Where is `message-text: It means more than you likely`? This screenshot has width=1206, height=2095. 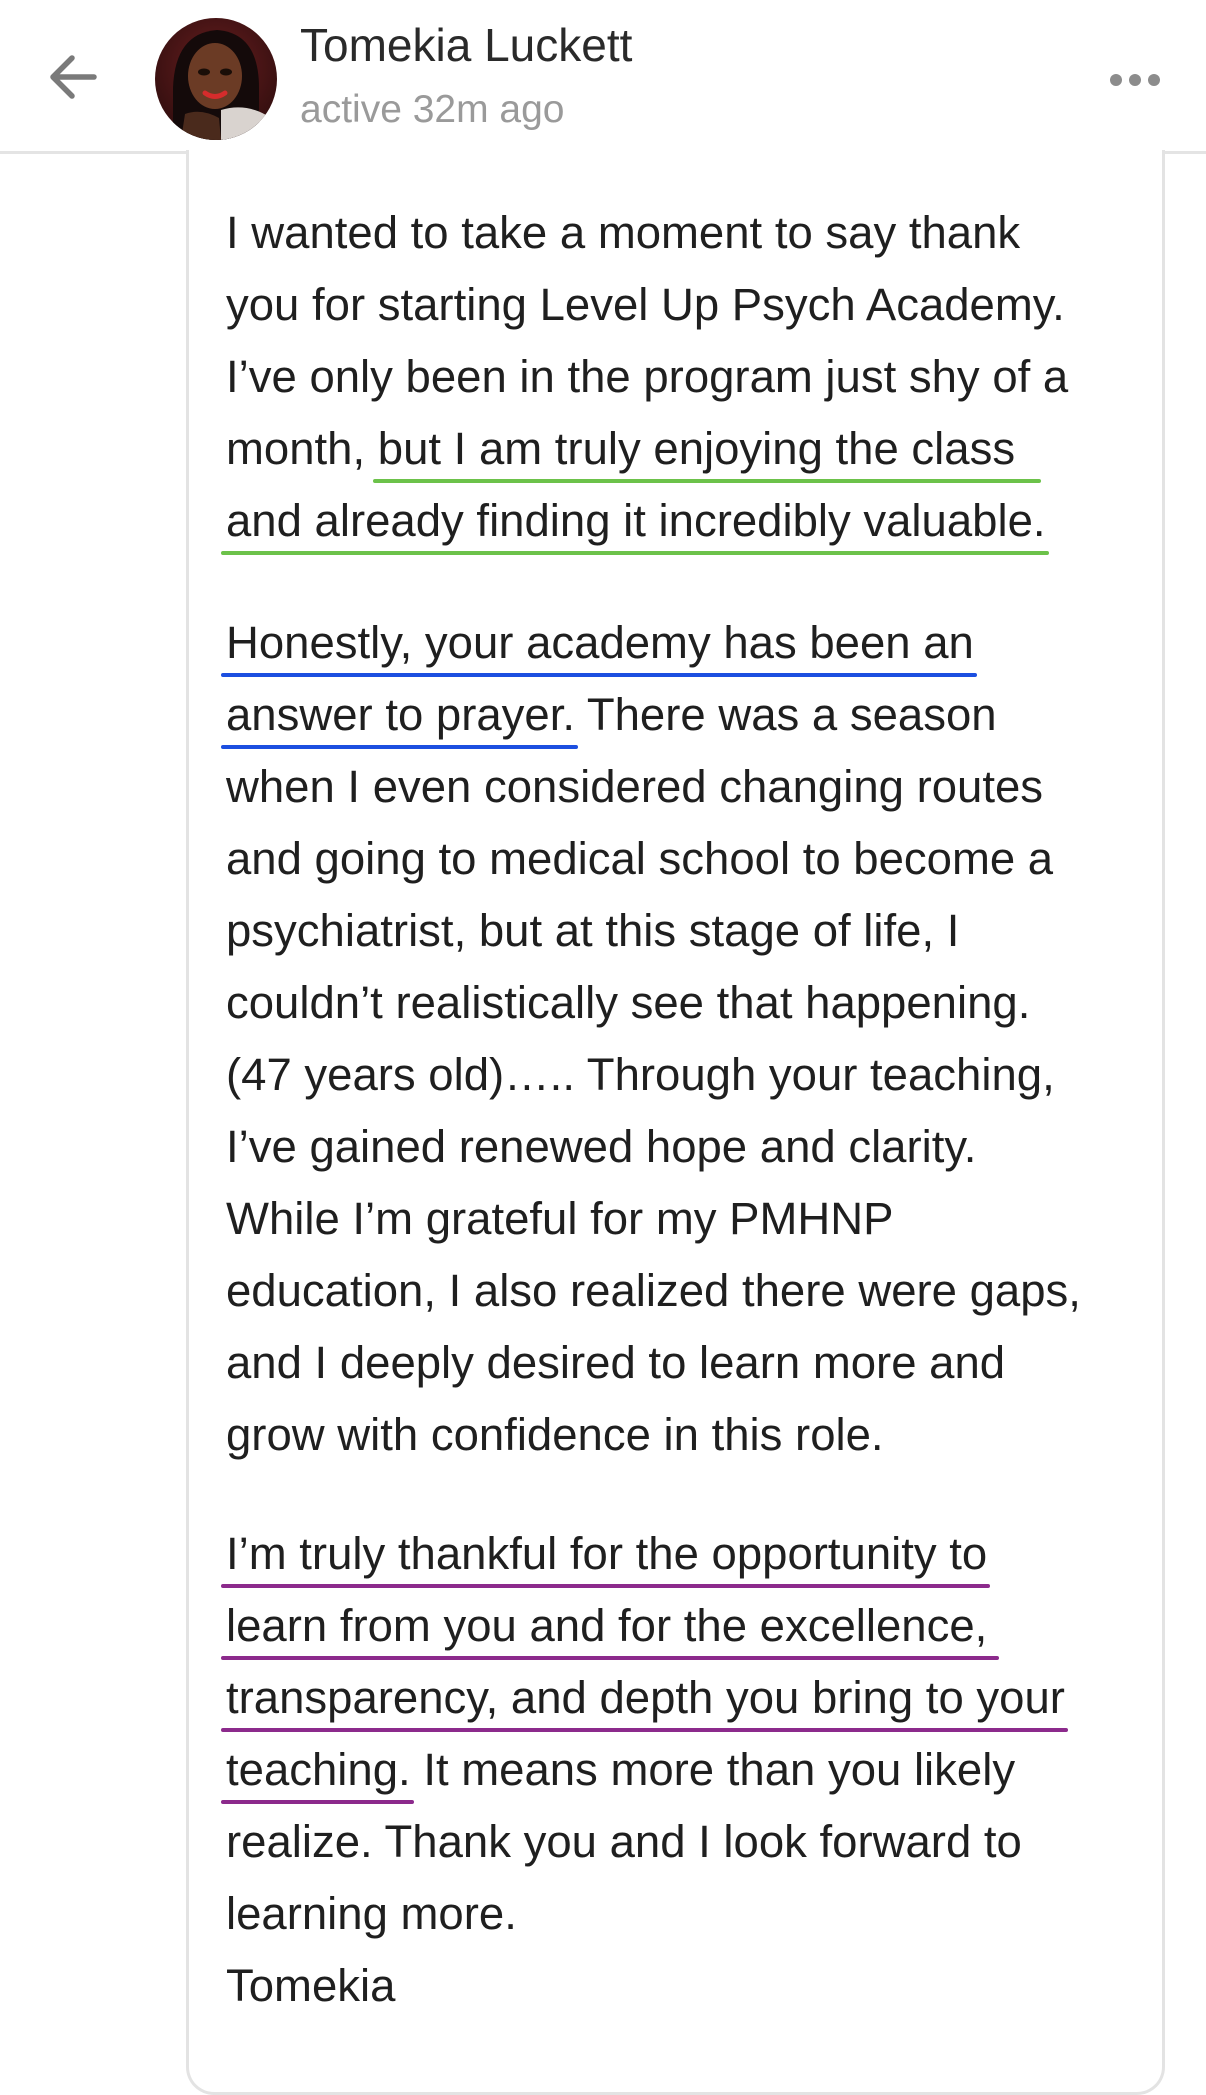 message-text: It means more than you likely is located at coordinates (713, 1769).